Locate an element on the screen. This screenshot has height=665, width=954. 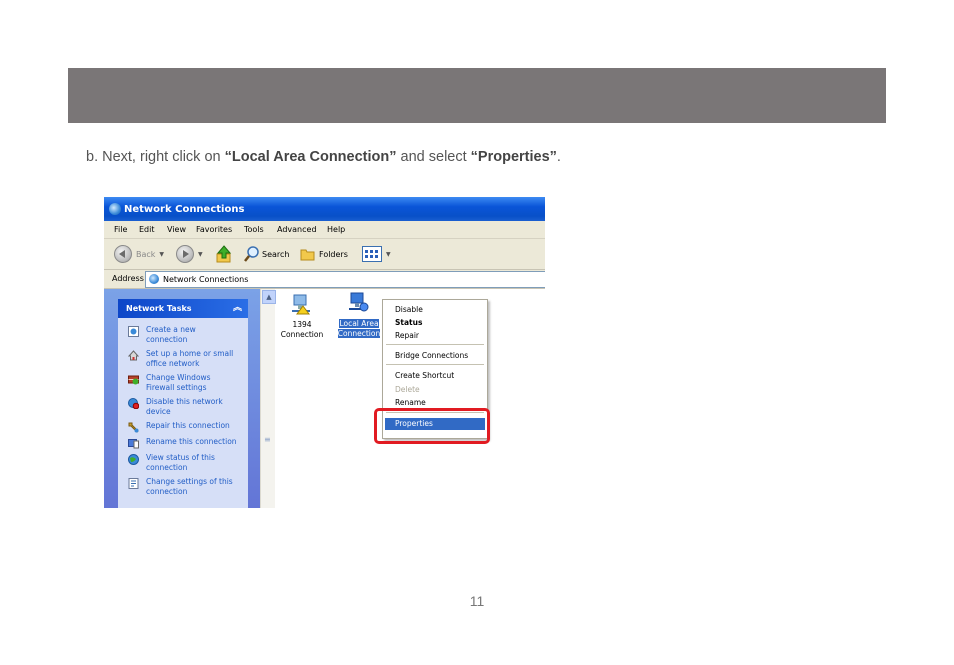
disable-network-icon is located at coordinates (133, 403).